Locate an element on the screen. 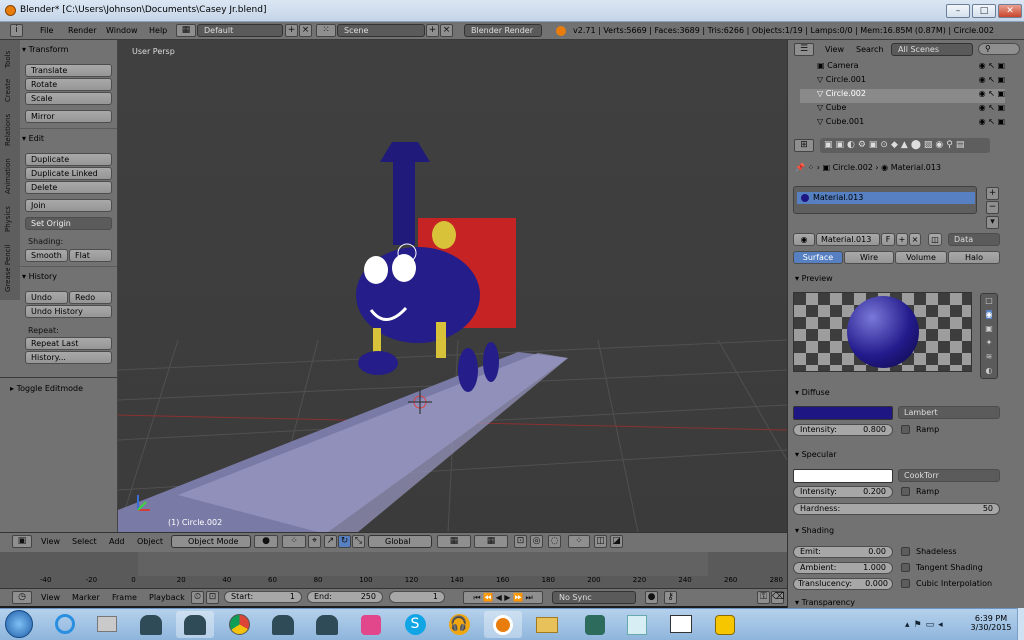  remove-slot-button: − is located at coordinates (992, 207).